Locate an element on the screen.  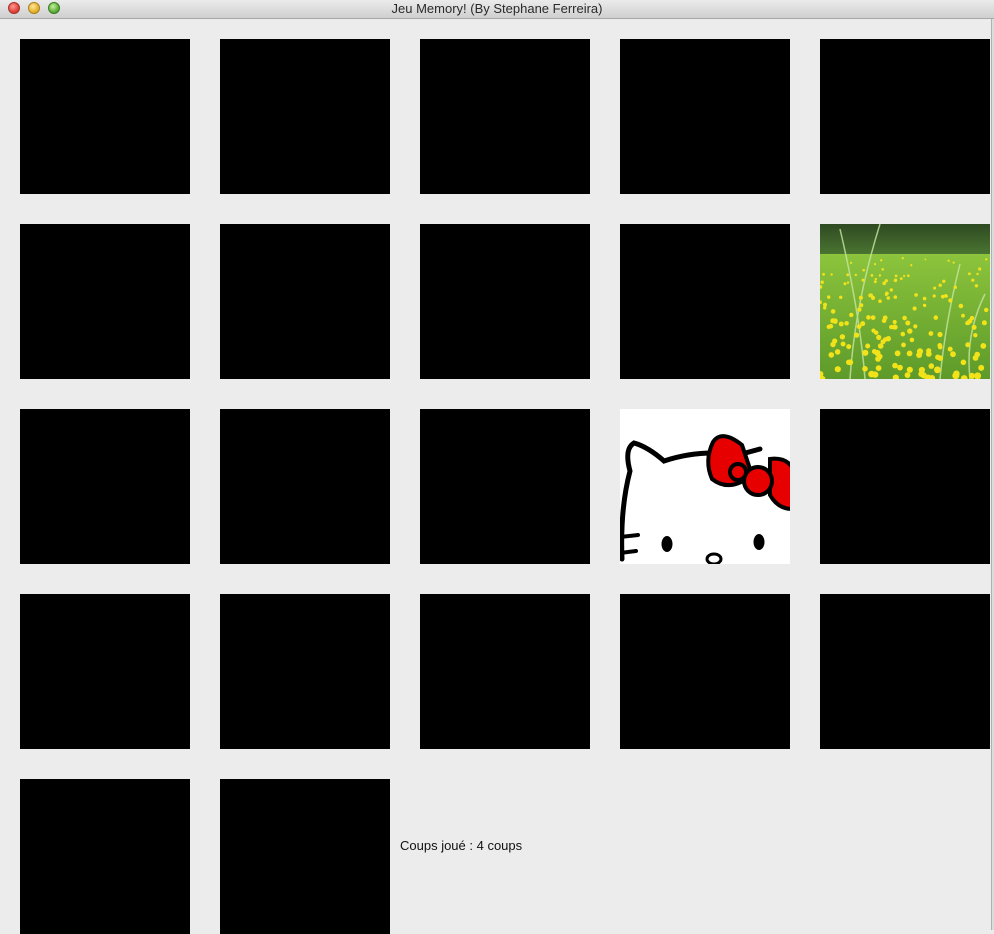
flower-meadow-image is located at coordinates (905, 301).